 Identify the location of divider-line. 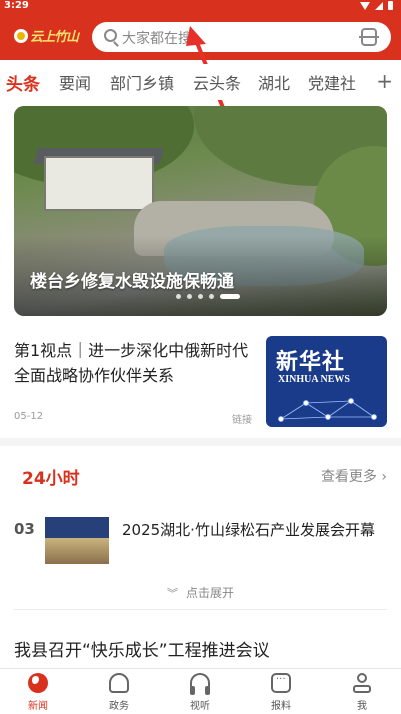
(200, 609).